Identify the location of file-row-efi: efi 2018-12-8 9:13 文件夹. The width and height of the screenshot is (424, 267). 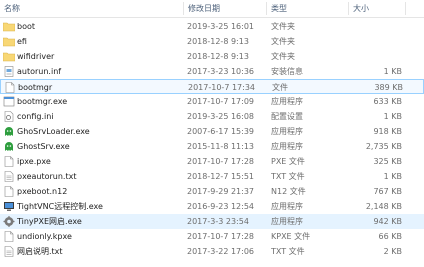
(212, 41).